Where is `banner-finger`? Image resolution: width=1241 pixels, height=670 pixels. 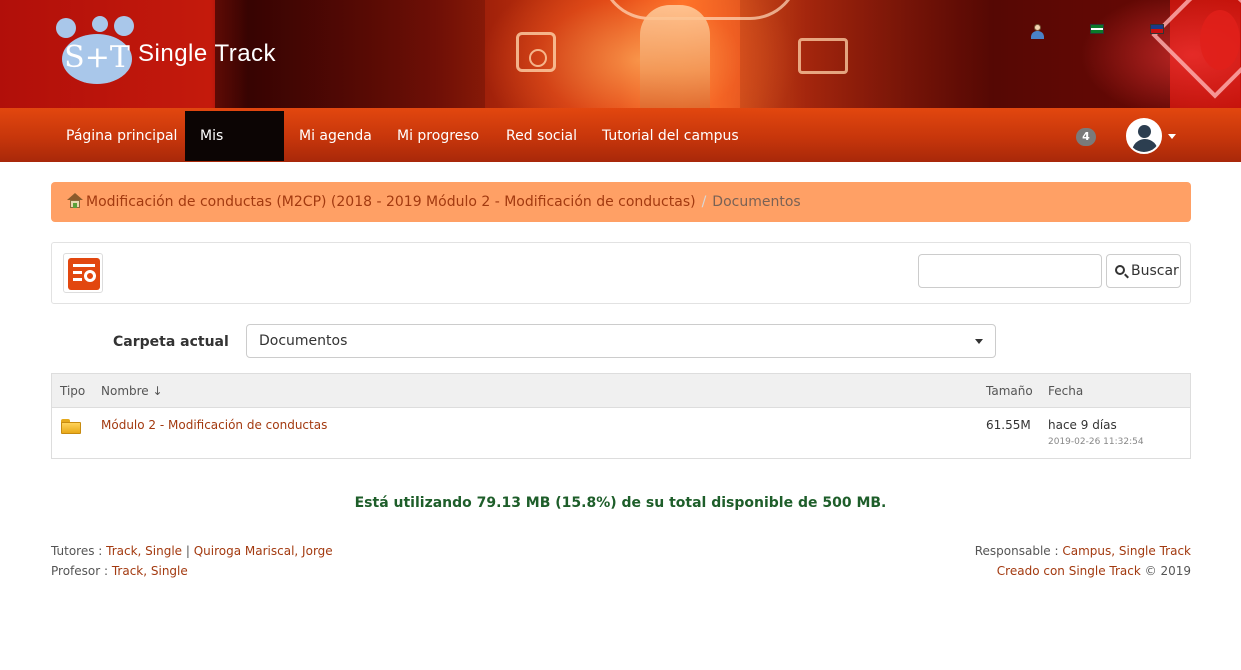
banner-finger is located at coordinates (675, 56).